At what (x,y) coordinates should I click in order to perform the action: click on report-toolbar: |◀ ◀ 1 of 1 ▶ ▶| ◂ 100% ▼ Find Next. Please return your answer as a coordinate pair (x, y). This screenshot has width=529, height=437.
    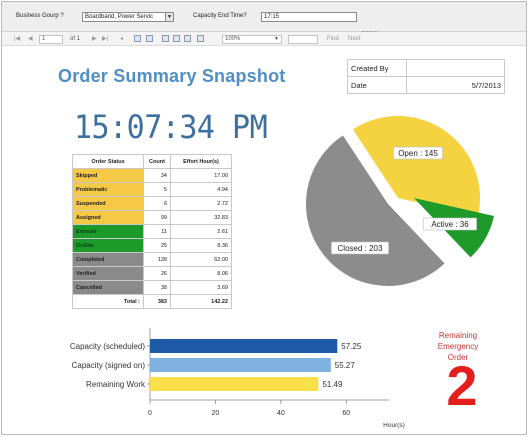
    Looking at the image, I should click on (264, 39).